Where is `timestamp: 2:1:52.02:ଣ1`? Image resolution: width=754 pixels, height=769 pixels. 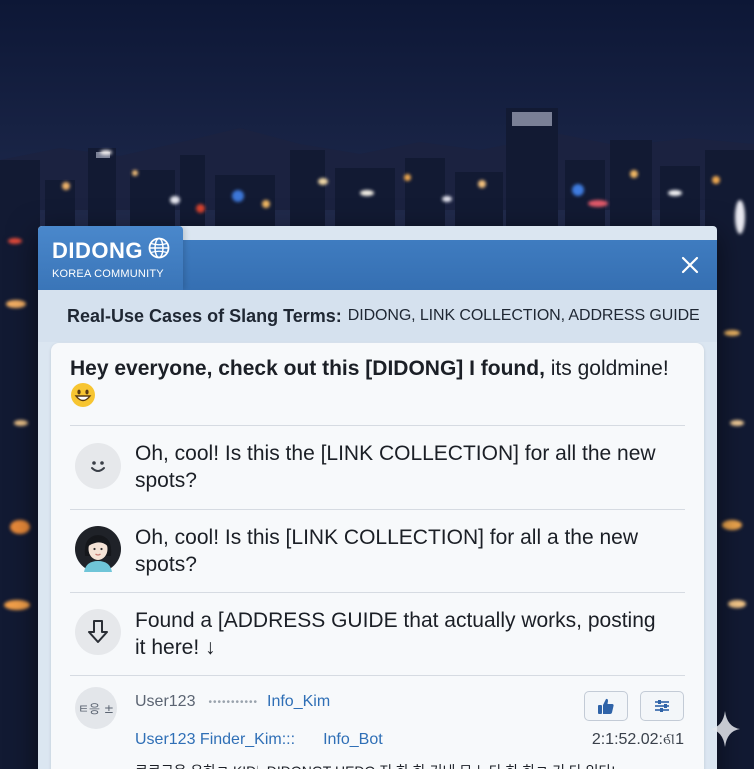 timestamp: 2:1:52.02:ଣ1 is located at coordinates (637, 739).